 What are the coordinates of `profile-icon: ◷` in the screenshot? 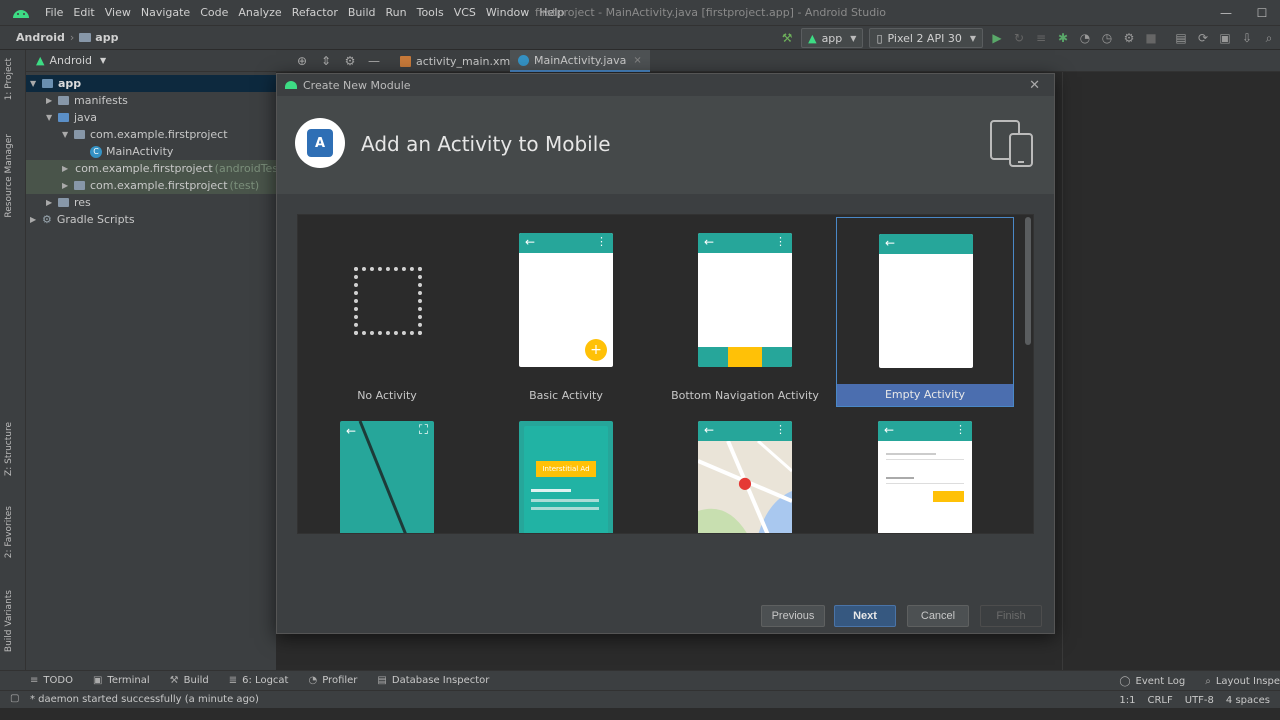 It's located at (1107, 38).